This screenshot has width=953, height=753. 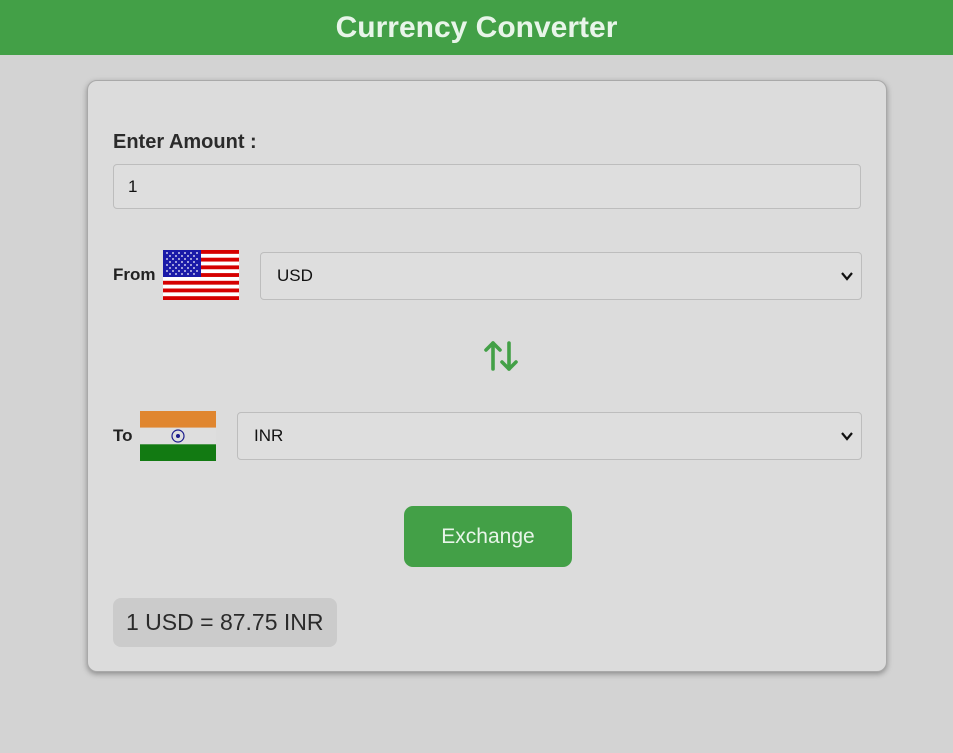 I want to click on amount-label: Enter Amount :, so click(x=185, y=142).